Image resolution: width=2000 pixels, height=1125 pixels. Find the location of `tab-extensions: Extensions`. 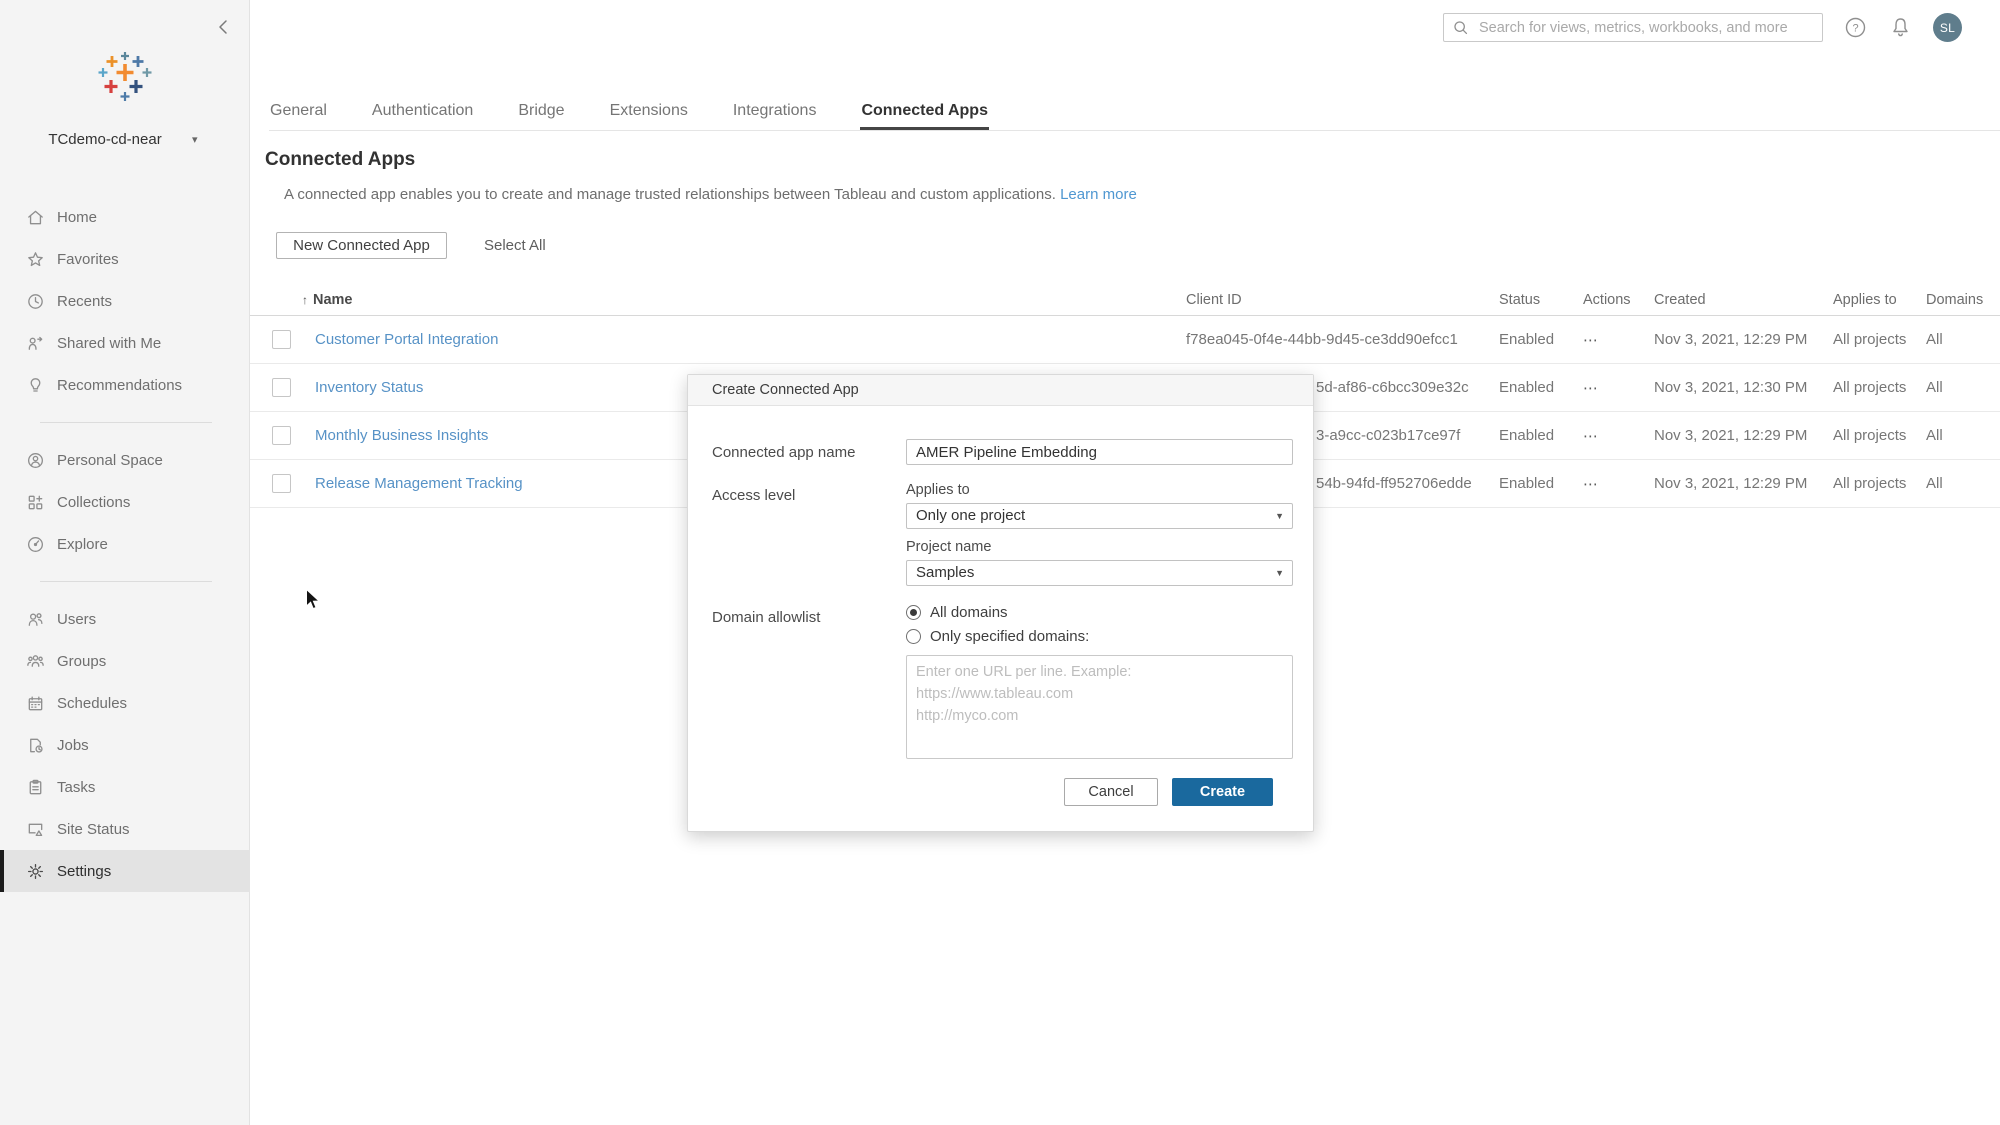

tab-extensions: Extensions is located at coordinates (649, 112).